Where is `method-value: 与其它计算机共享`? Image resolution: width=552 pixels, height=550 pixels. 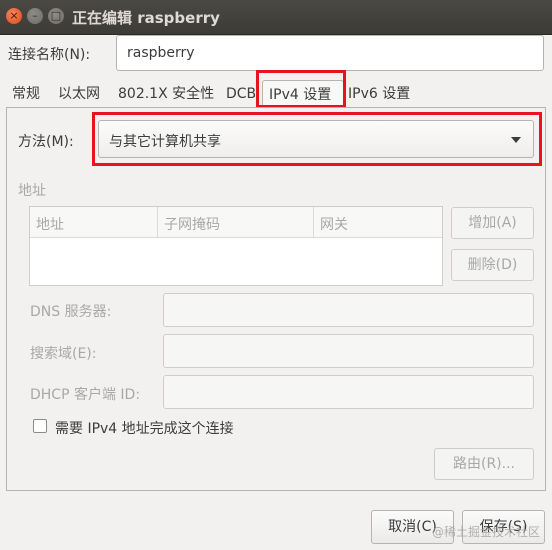 method-value: 与其它计算机共享 is located at coordinates (165, 142).